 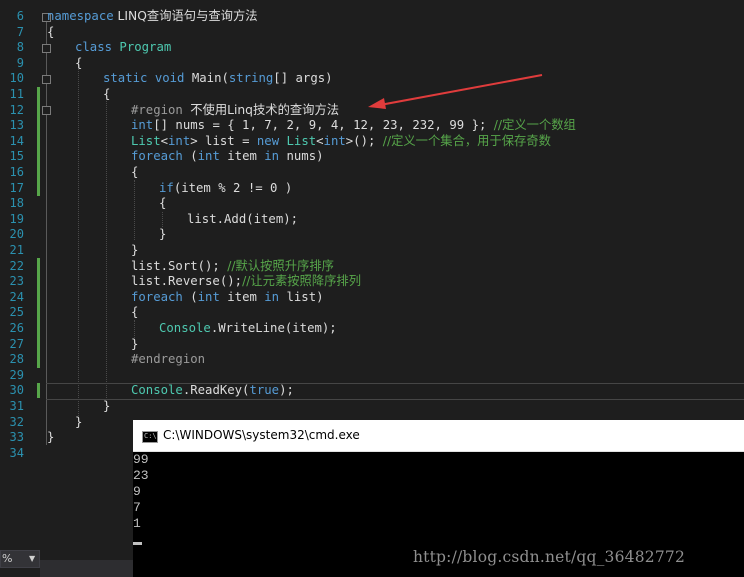 I want to click on line-number: 18, so click(x=16, y=203).